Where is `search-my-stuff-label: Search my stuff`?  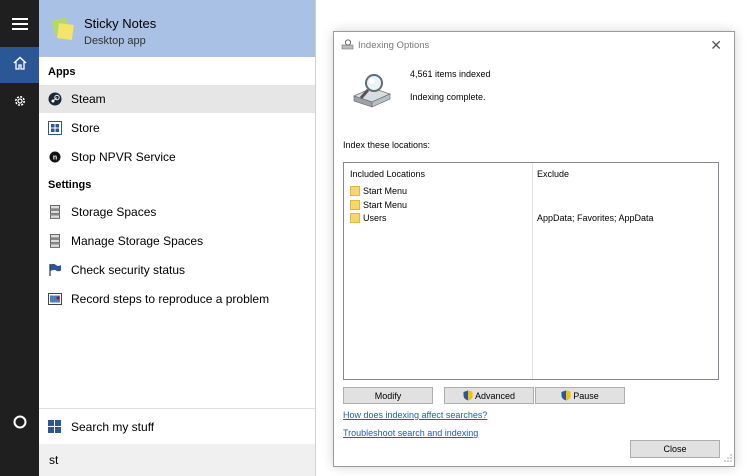
search-my-stuff-label: Search my stuff is located at coordinates (113, 427).